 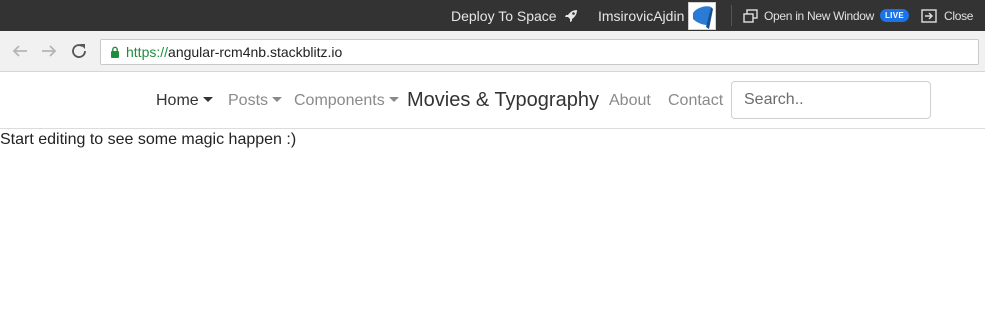 I want to click on nav-about: About, so click(x=630, y=100).